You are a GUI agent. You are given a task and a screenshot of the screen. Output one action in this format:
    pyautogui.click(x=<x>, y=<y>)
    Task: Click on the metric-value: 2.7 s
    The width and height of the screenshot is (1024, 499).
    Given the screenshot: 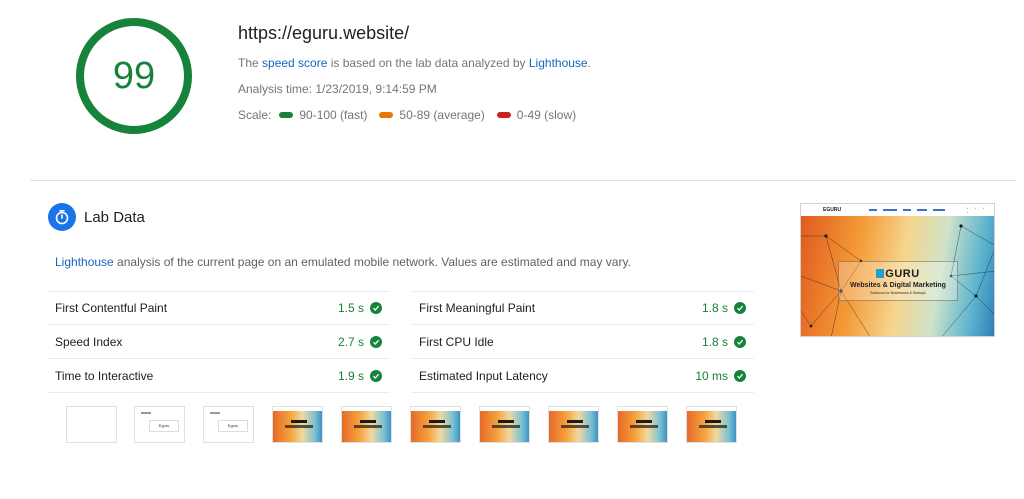 What is the action you would take?
    pyautogui.click(x=350, y=341)
    